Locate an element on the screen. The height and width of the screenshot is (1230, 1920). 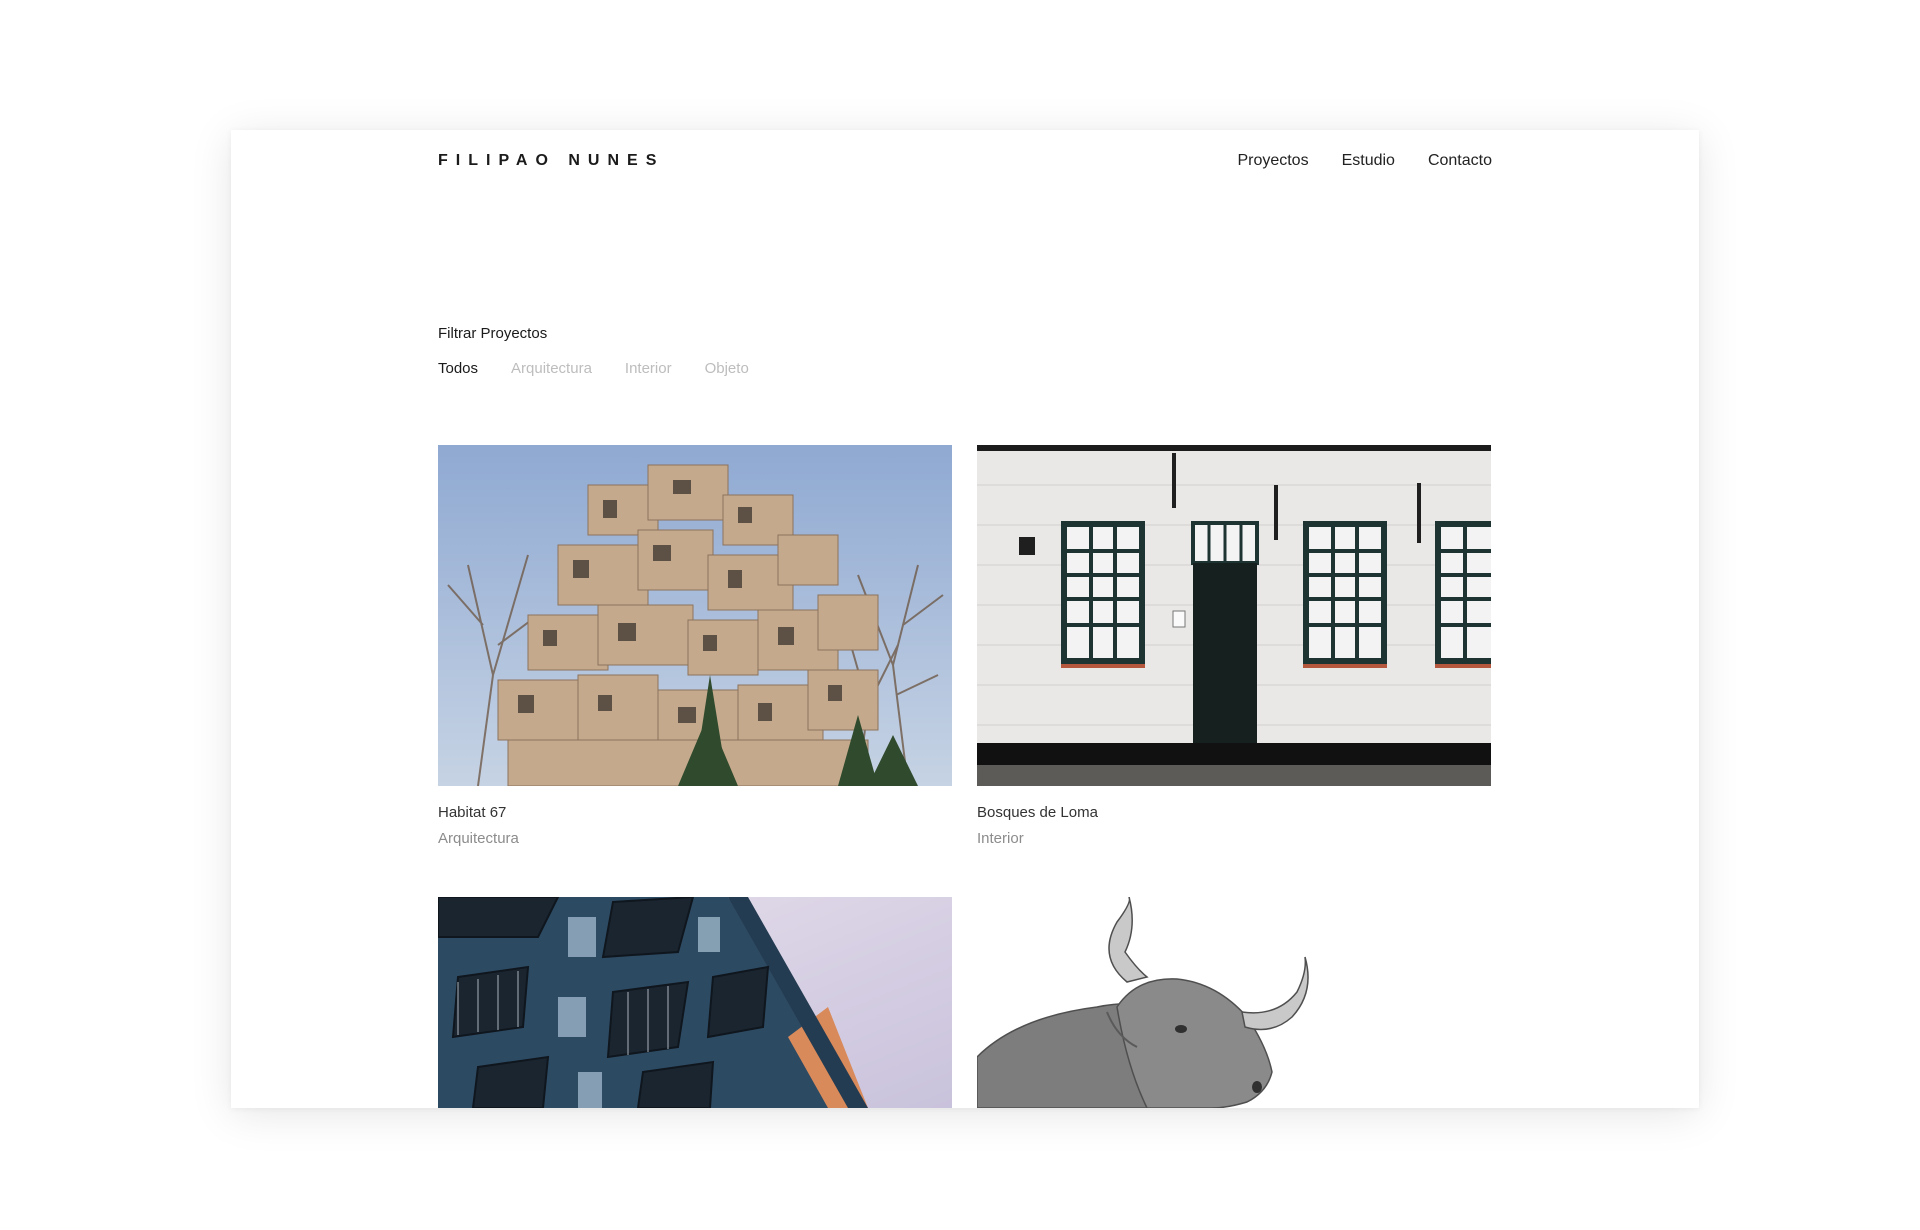
filter-options: Todos Arquitectura Interior Objeto is located at coordinates (593, 368).